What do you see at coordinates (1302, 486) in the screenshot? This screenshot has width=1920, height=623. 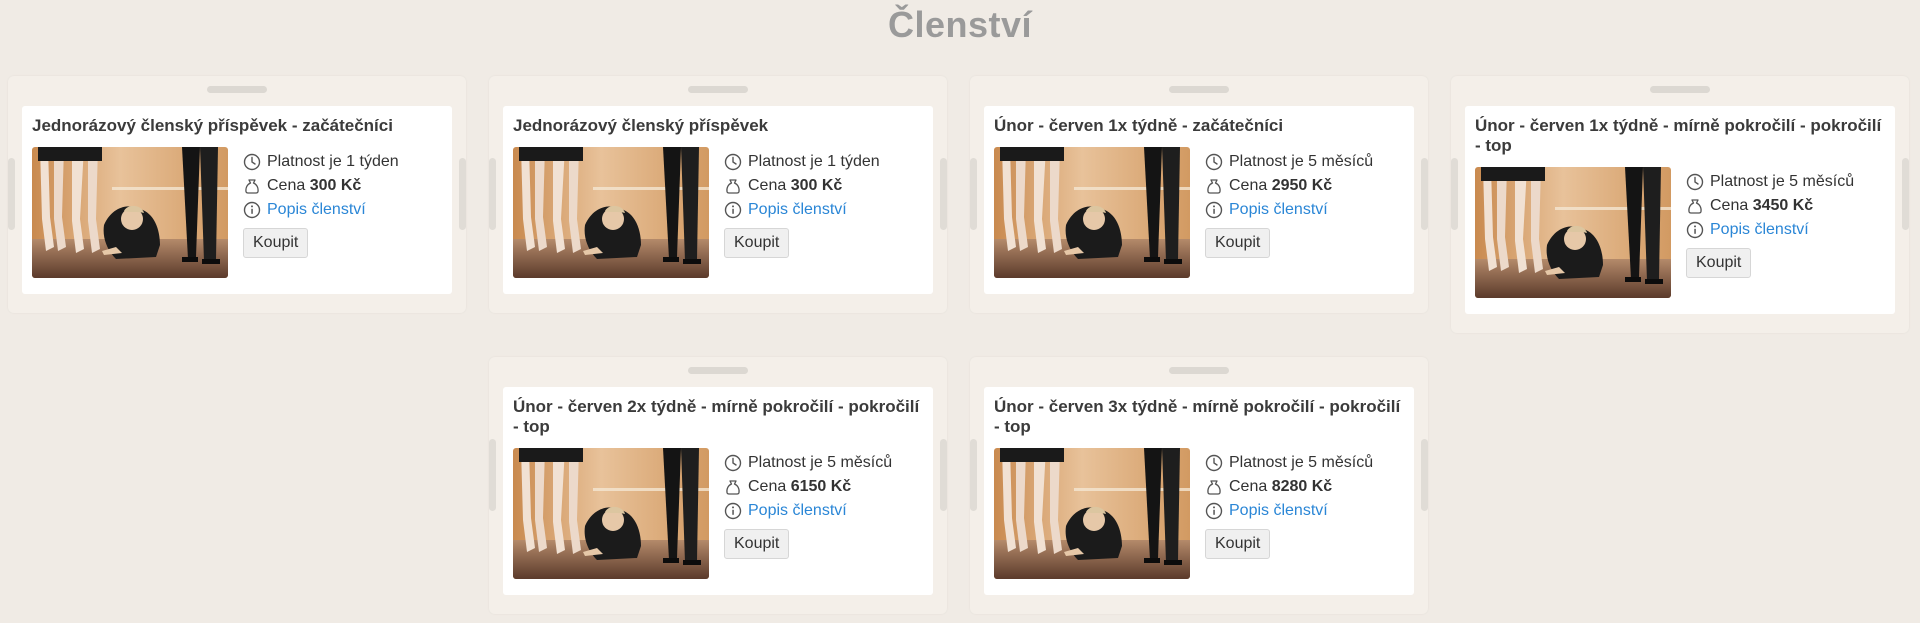 I see `price-value: 8280 Kč` at bounding box center [1302, 486].